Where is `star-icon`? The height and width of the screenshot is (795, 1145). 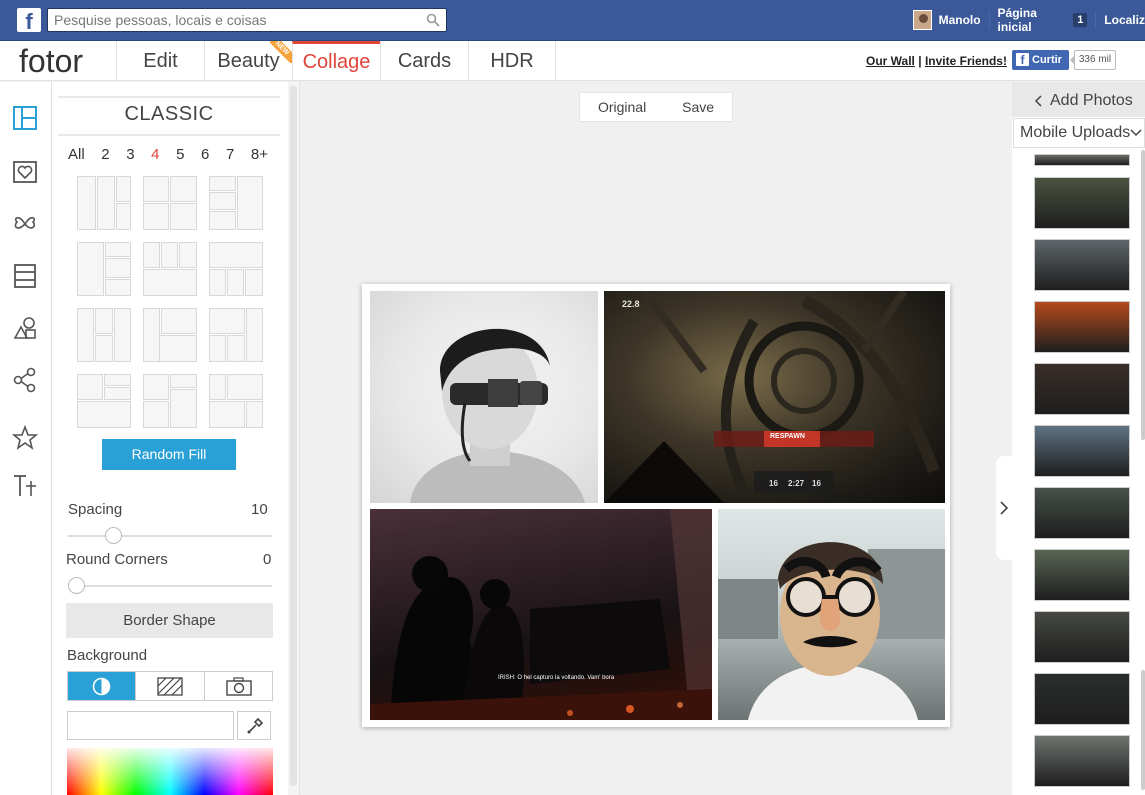 star-icon is located at coordinates (25, 438).